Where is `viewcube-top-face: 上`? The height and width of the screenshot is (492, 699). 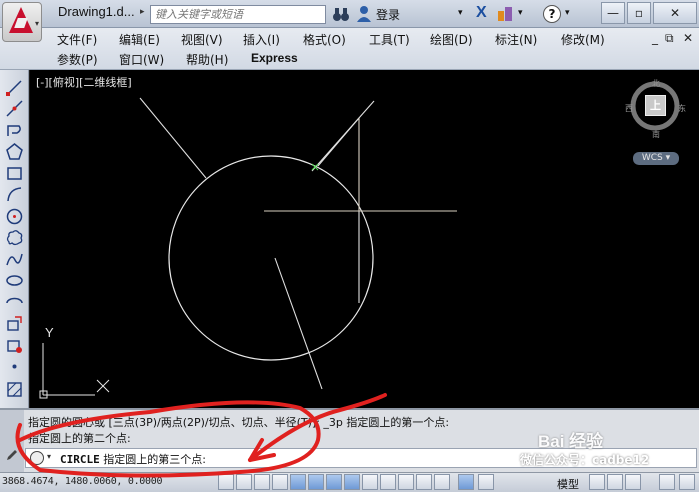
viewcube-top-face: 上 is located at coordinates (655, 105).